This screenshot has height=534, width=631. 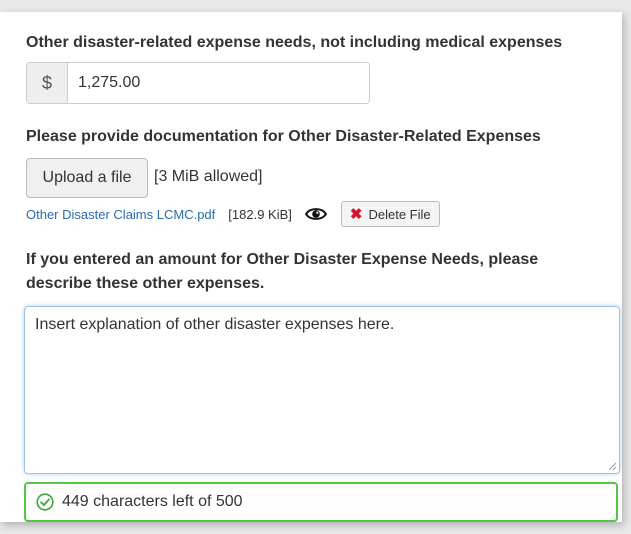 I want to click on currency-addon: $, so click(x=47, y=83).